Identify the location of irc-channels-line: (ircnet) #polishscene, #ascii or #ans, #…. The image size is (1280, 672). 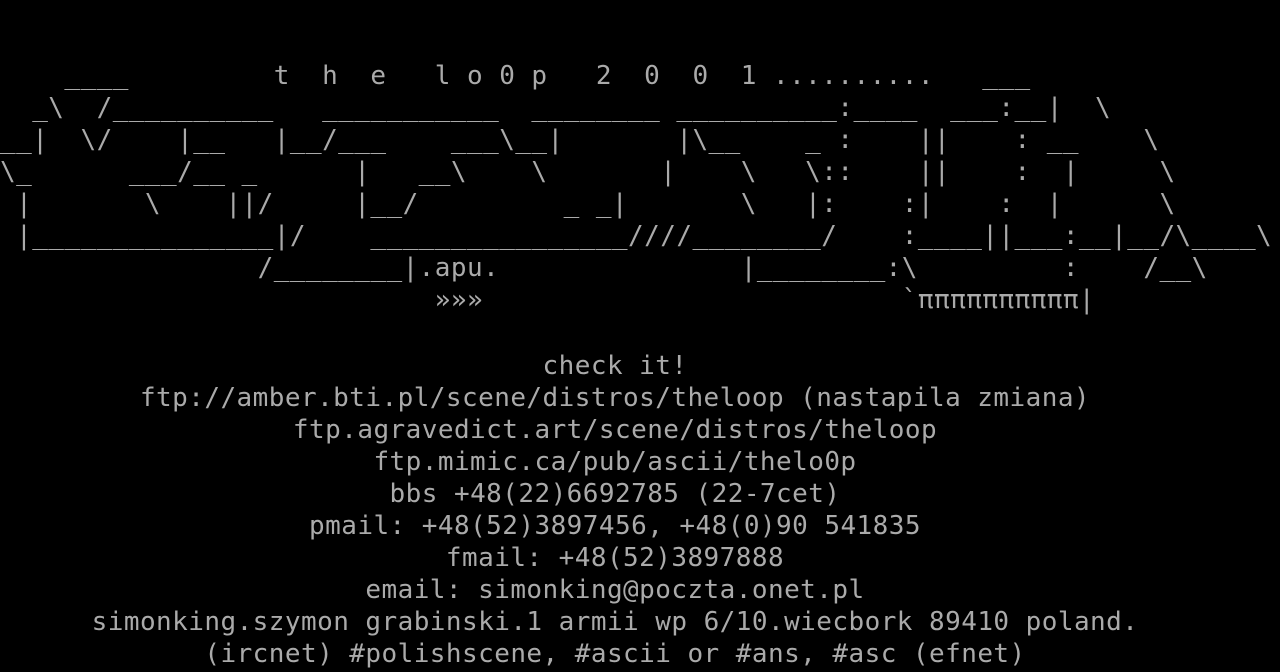
(615, 654).